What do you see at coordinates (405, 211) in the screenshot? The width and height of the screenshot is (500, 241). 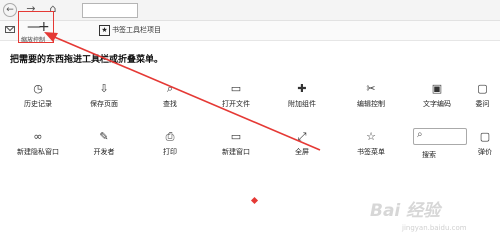 I see `watermark-logo: Bai 经验` at bounding box center [405, 211].